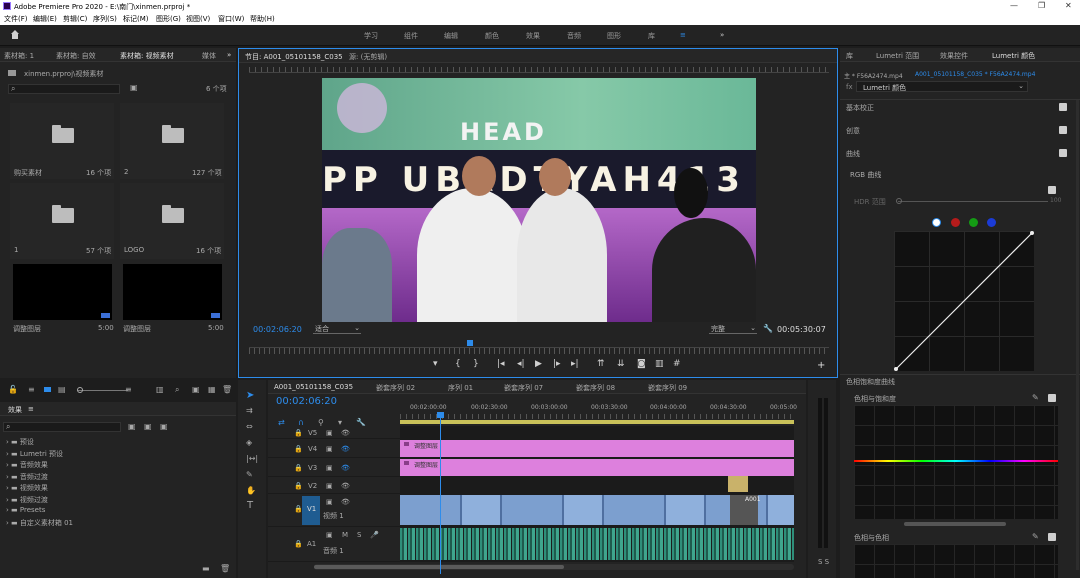 The width and height of the screenshot is (1080, 578). I want to click on 32bit-effects-icon: ▣, so click(148, 426).